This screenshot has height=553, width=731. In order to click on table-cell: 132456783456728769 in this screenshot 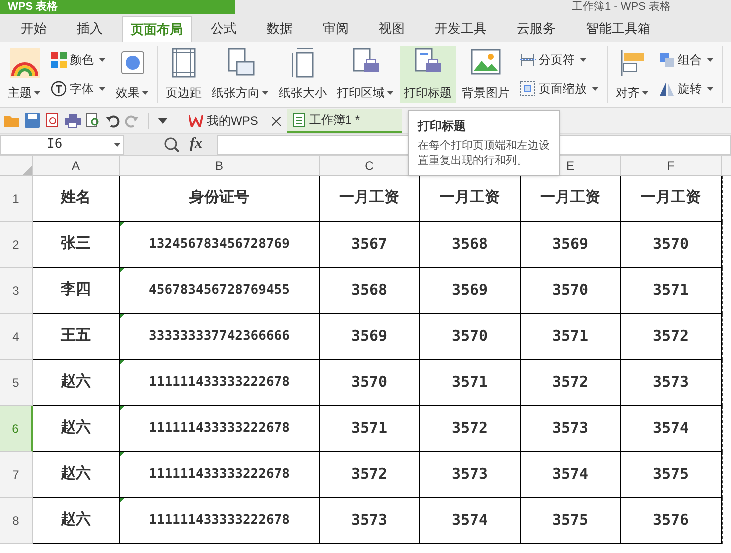, I will do `click(220, 245)`.